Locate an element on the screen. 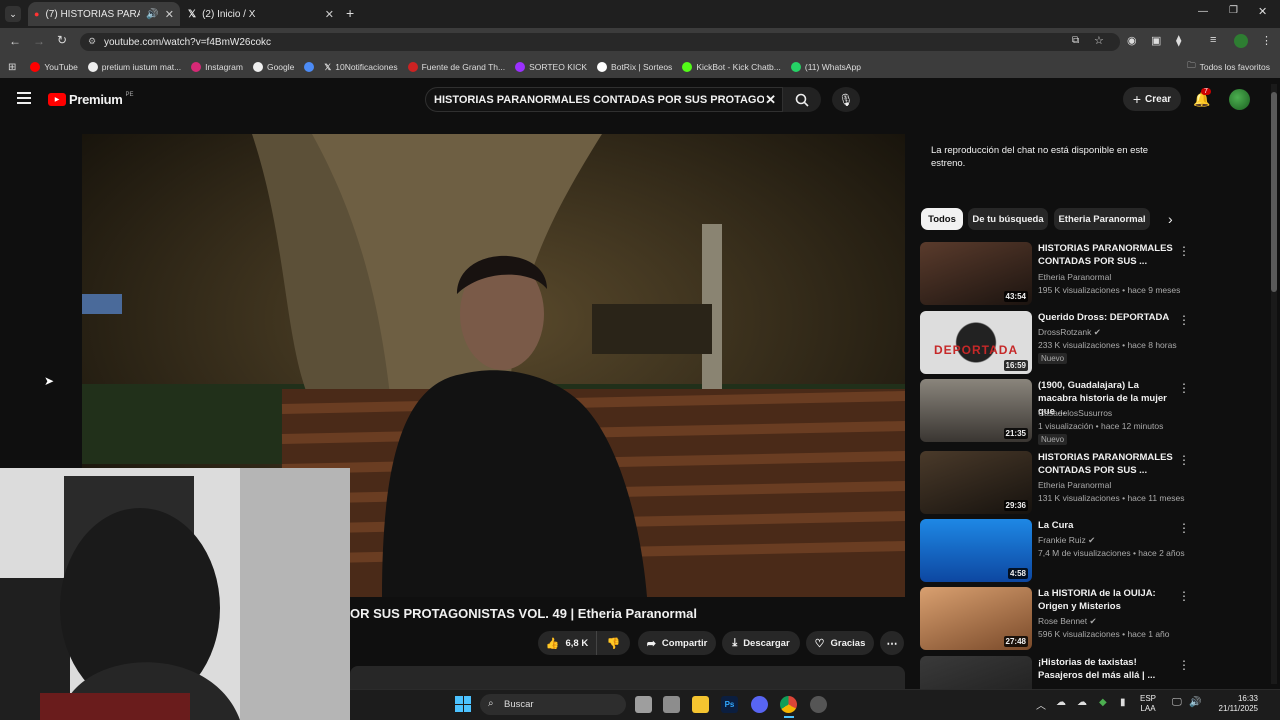 The height and width of the screenshot is (720, 1280). video-thumbnail: 27:48 is located at coordinates (976, 618).